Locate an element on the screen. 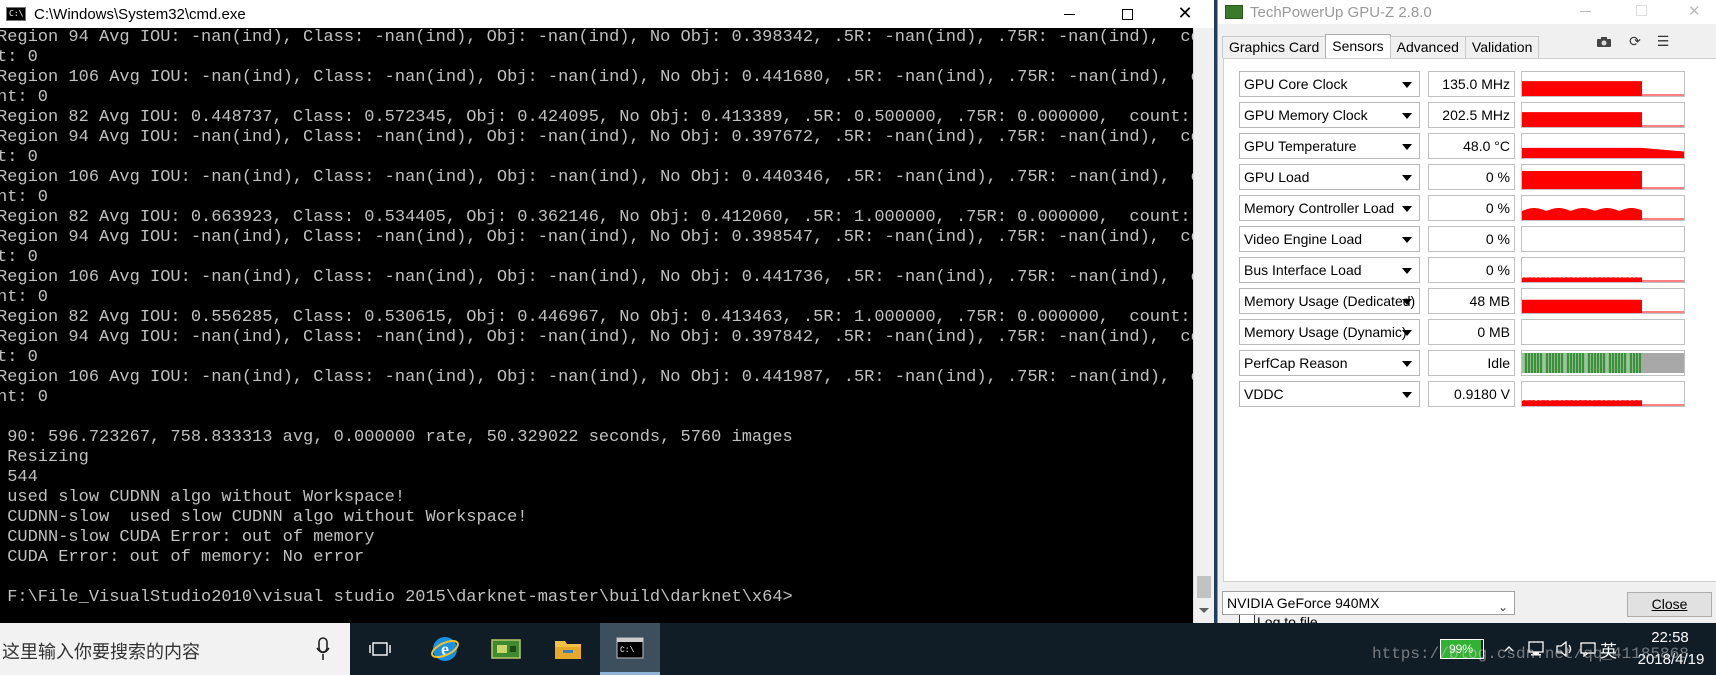 The height and width of the screenshot is (675, 1716). sensor-row-gpu-temperature: GPU Temperature 48.0 °C is located at coordinates (1472, 146).